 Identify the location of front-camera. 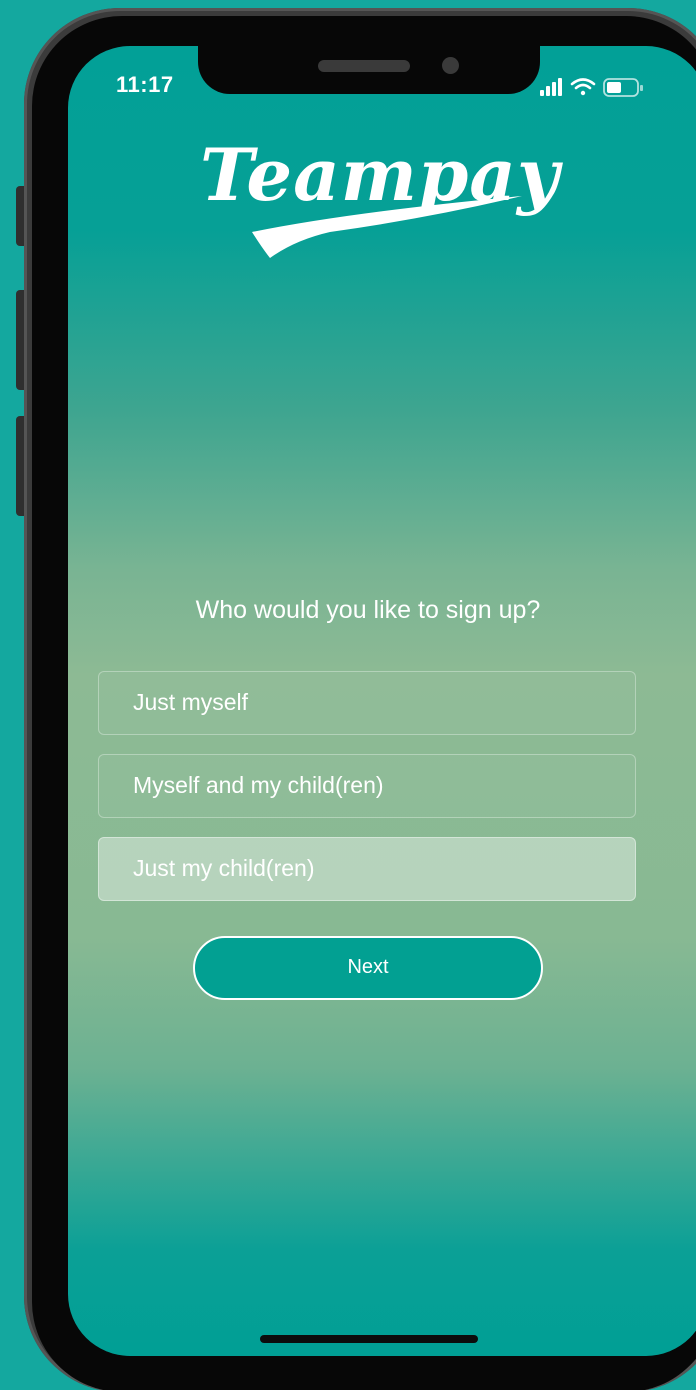
(450, 65).